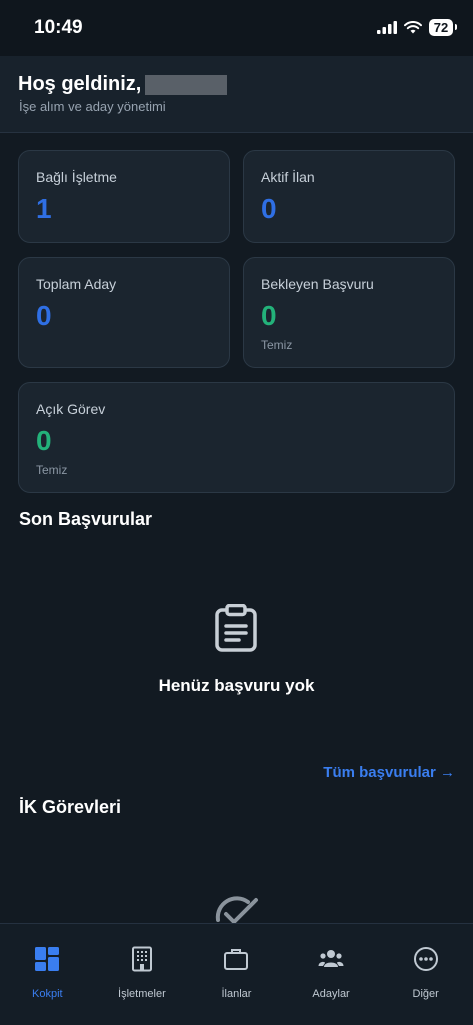  Describe the element at coordinates (236, 628) in the screenshot. I see `clipboard-icon` at that location.